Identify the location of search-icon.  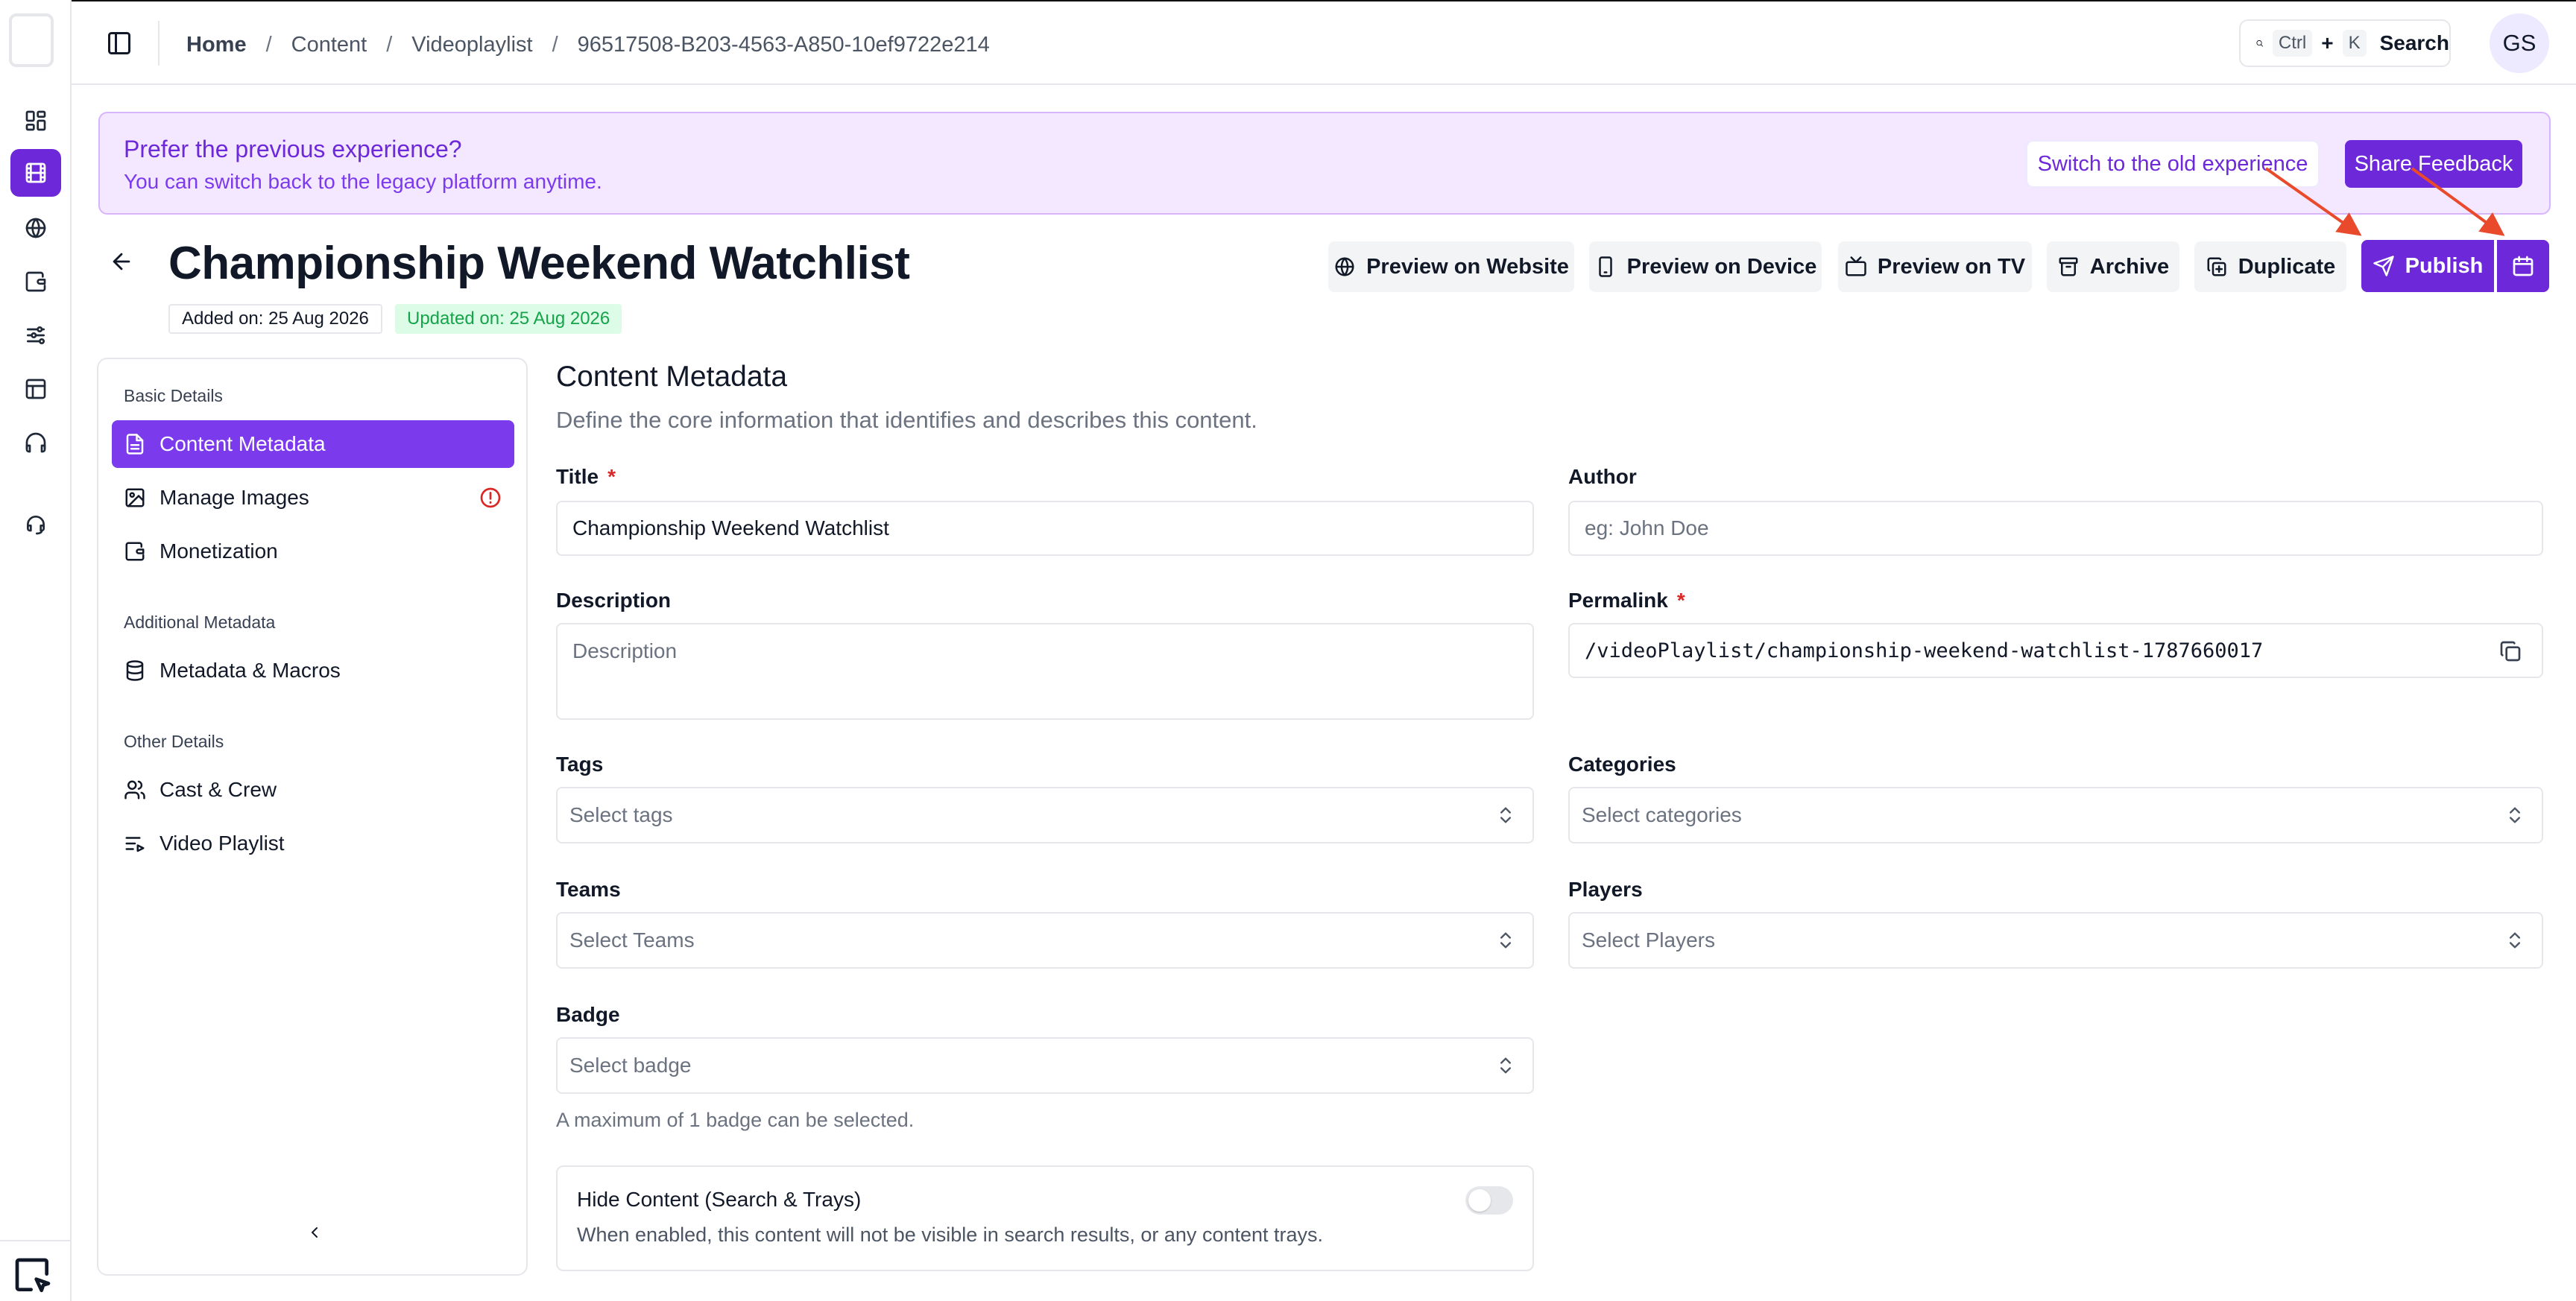
(2259, 43).